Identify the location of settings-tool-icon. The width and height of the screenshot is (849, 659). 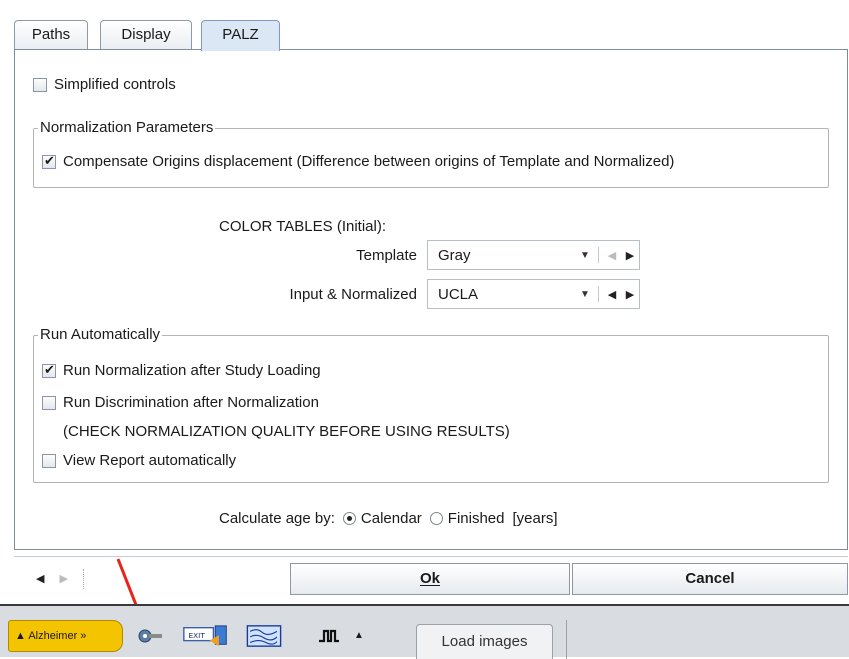
(150, 636).